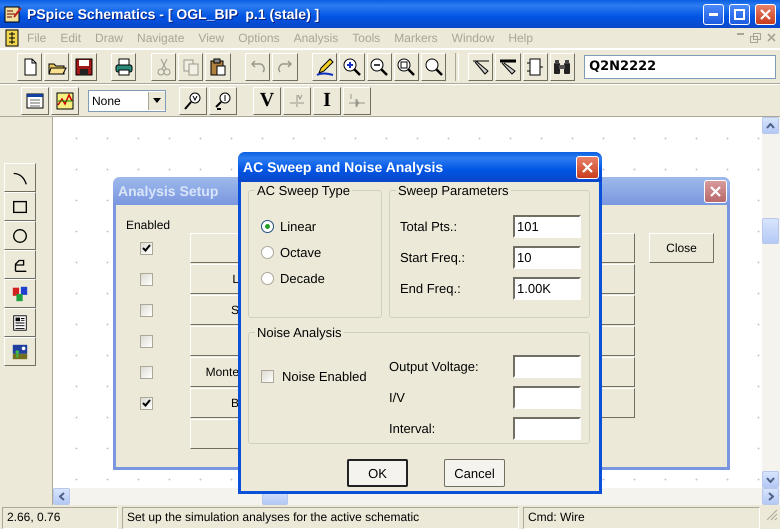 This screenshot has width=780, height=529. I want to click on text-box-icon, so click(20, 323).